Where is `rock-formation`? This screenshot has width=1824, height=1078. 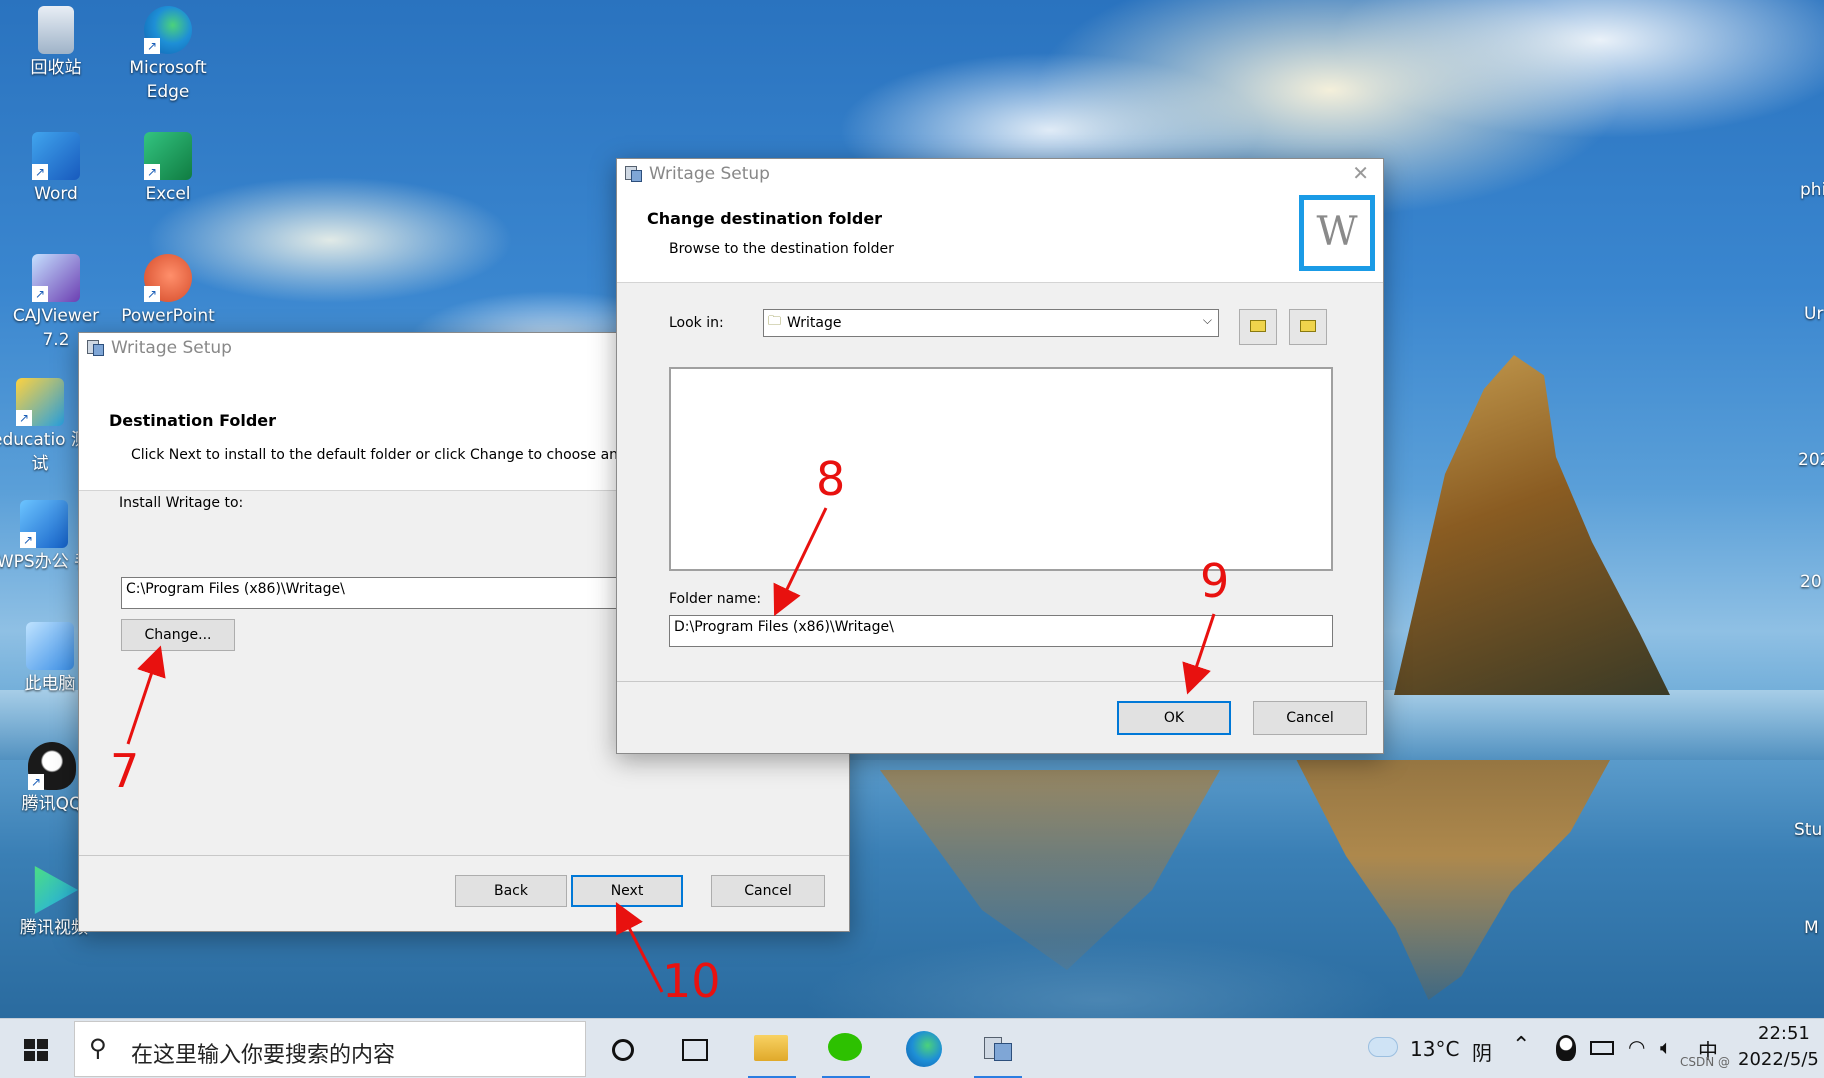
rock-formation is located at coordinates (1532, 525).